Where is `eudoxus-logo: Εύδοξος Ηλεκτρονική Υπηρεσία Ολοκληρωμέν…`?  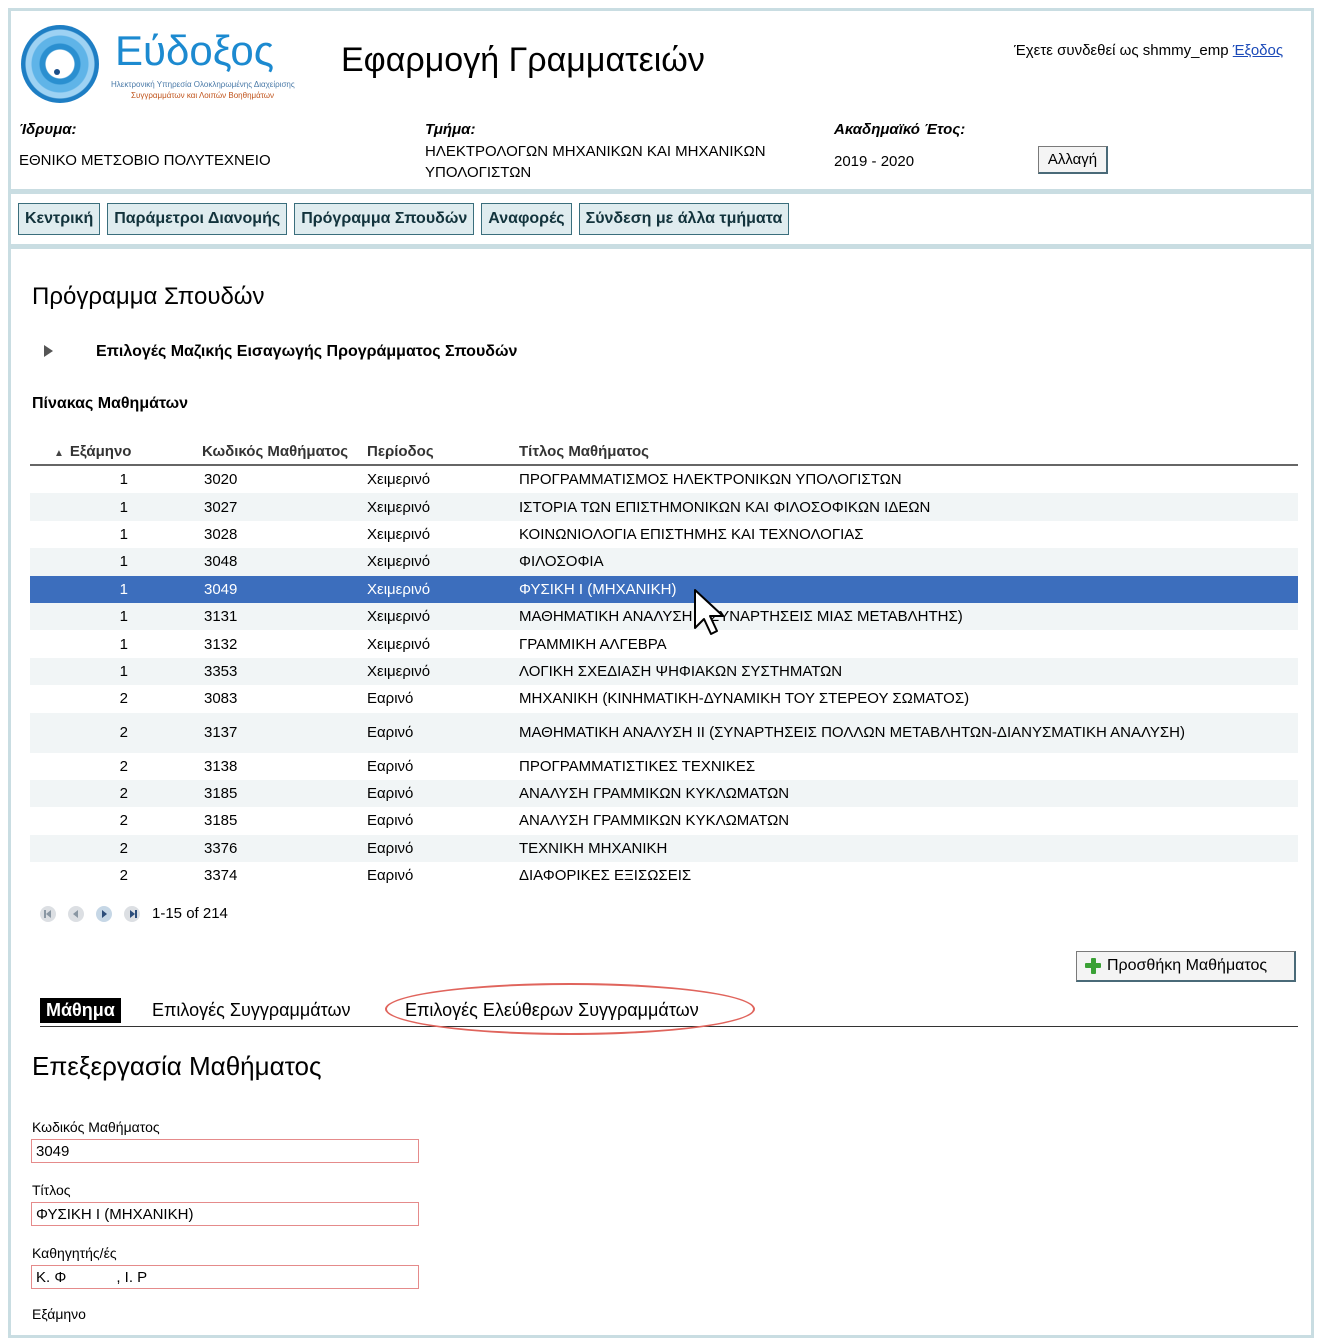 eudoxus-logo: Εύδοξος Ηλεκτρονική Υπηρεσία Ολοκληρωμέν… is located at coordinates (166, 71).